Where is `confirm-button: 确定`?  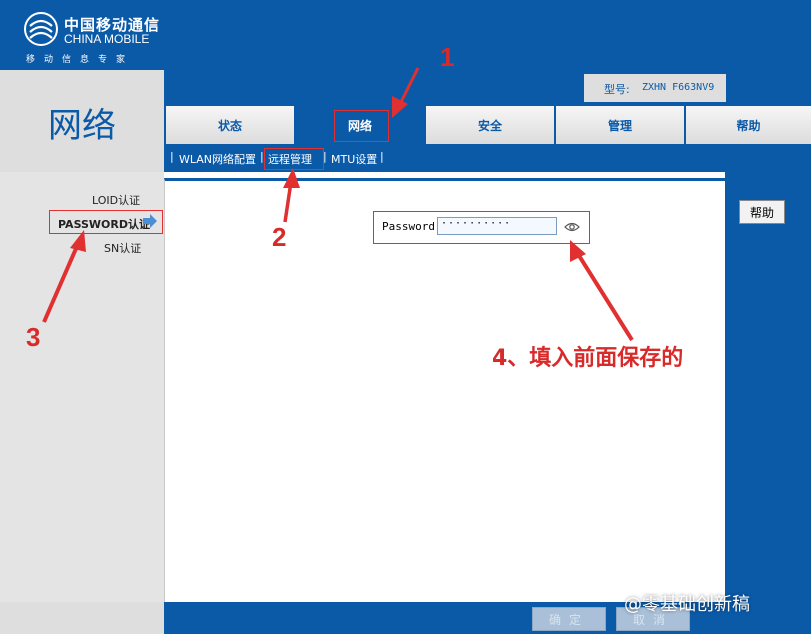 confirm-button: 确定 is located at coordinates (569, 619).